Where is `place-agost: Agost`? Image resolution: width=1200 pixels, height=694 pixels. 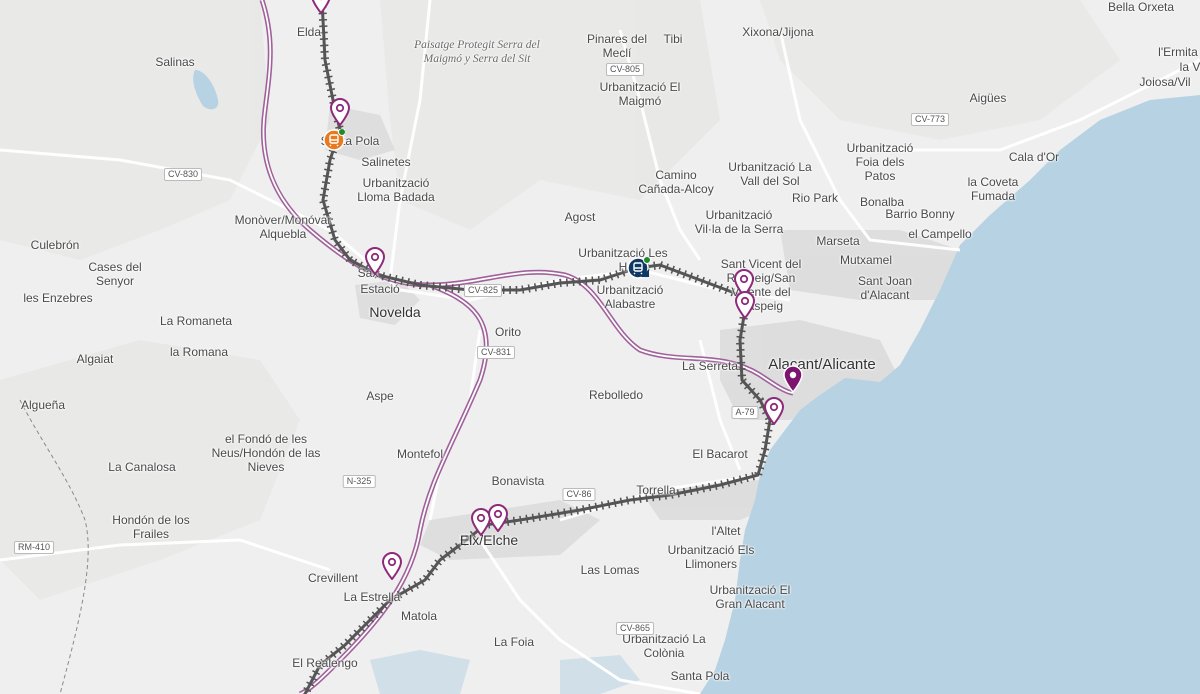
place-agost: Agost is located at coordinates (580, 217).